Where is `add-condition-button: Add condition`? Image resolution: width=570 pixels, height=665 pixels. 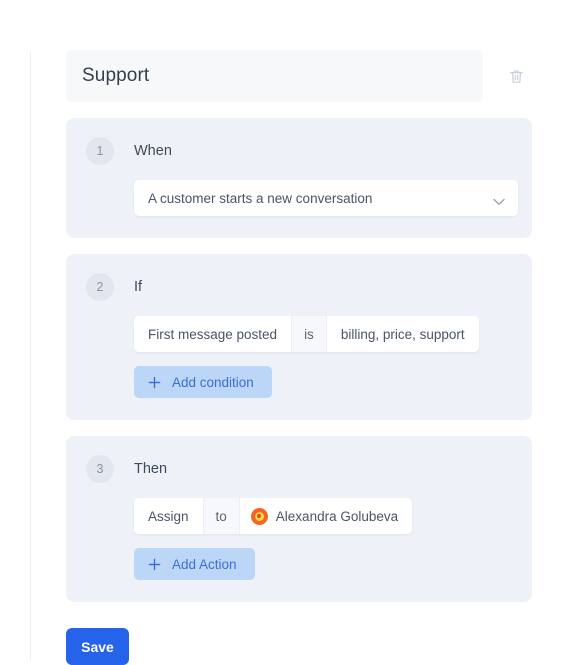
add-condition-button: Add condition is located at coordinates (203, 382).